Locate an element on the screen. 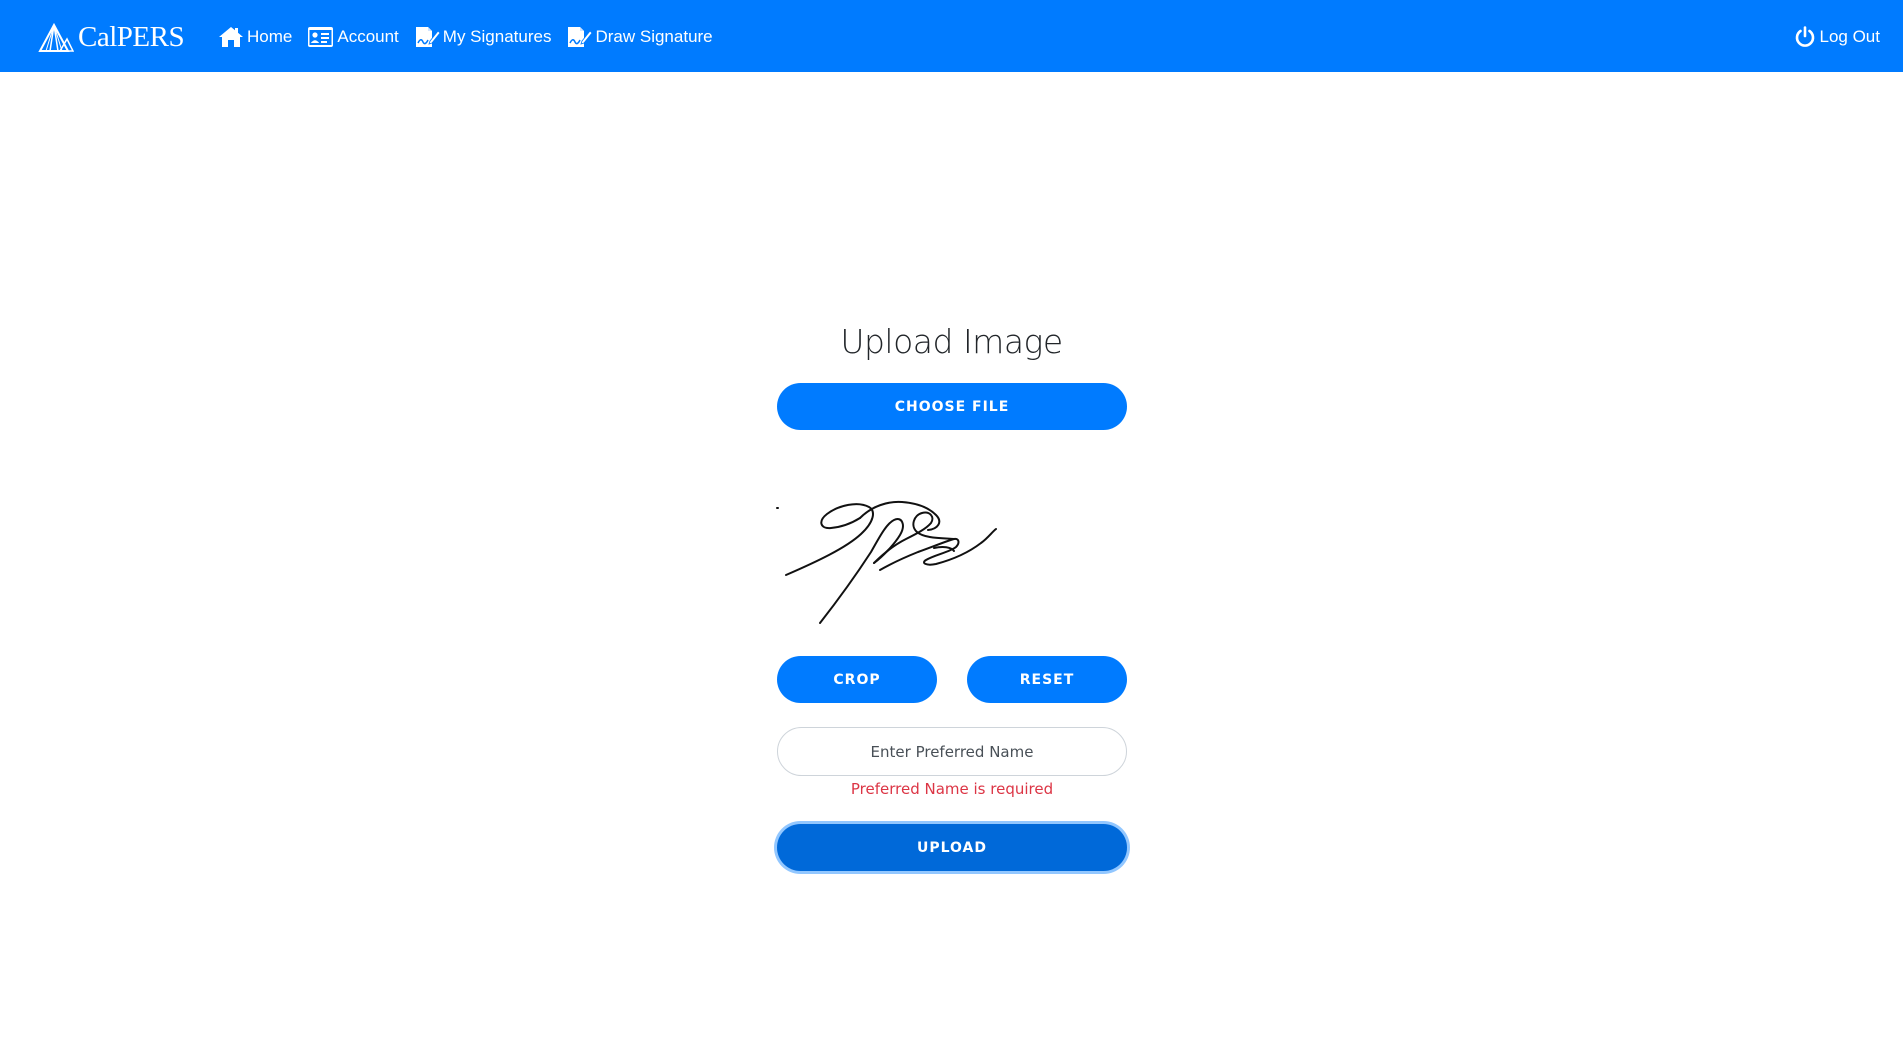 This screenshot has height=1040, width=1903. nav-item-draw-signature: Draw Signature is located at coordinates (639, 37).